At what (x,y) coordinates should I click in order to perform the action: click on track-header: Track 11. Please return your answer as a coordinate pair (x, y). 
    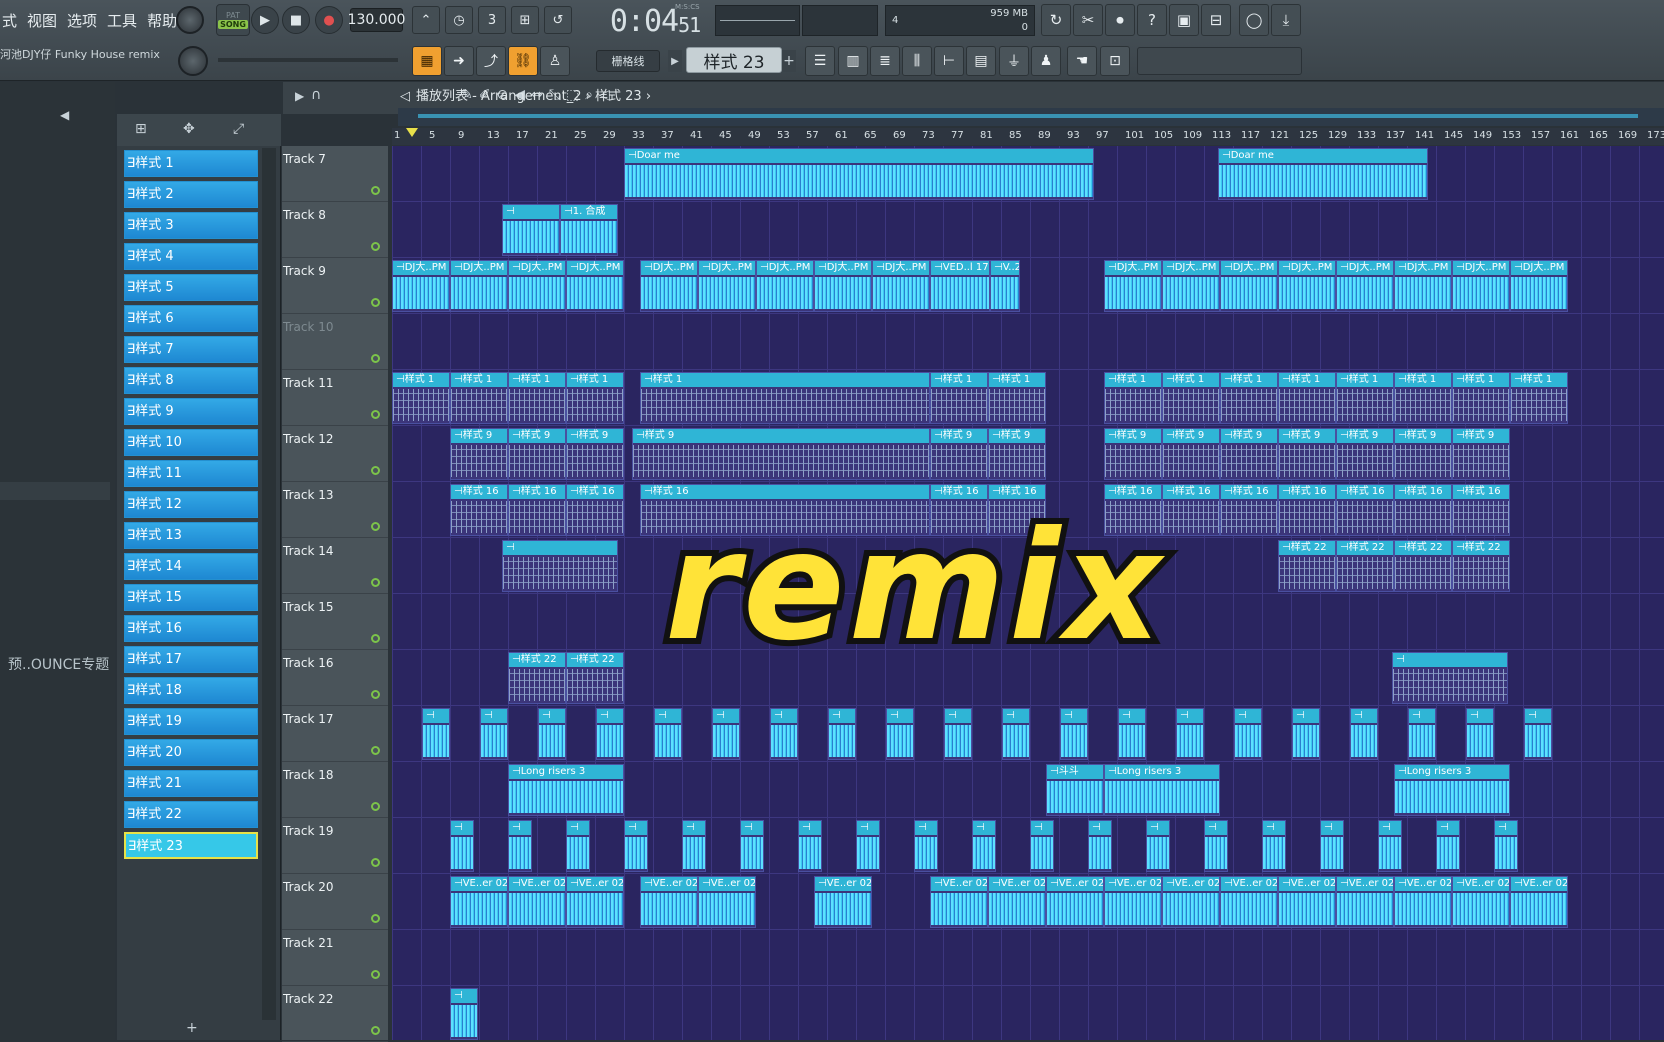
    Looking at the image, I should click on (335, 398).